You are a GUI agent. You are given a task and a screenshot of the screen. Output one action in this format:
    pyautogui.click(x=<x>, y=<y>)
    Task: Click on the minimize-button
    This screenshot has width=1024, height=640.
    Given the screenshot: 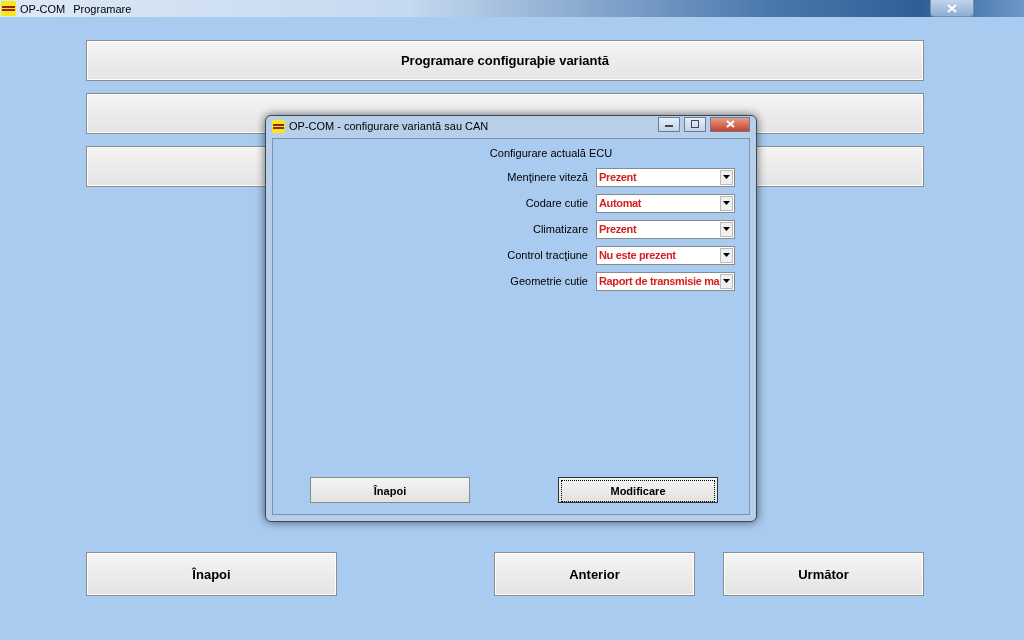 What is the action you would take?
    pyautogui.click(x=669, y=124)
    